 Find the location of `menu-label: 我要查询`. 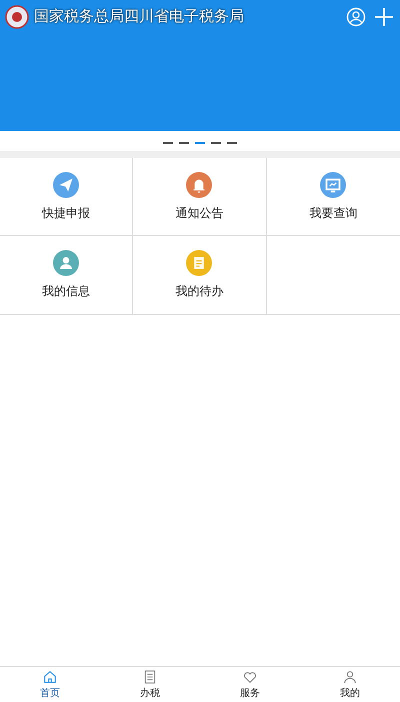

menu-label: 我要查询 is located at coordinates (333, 213).